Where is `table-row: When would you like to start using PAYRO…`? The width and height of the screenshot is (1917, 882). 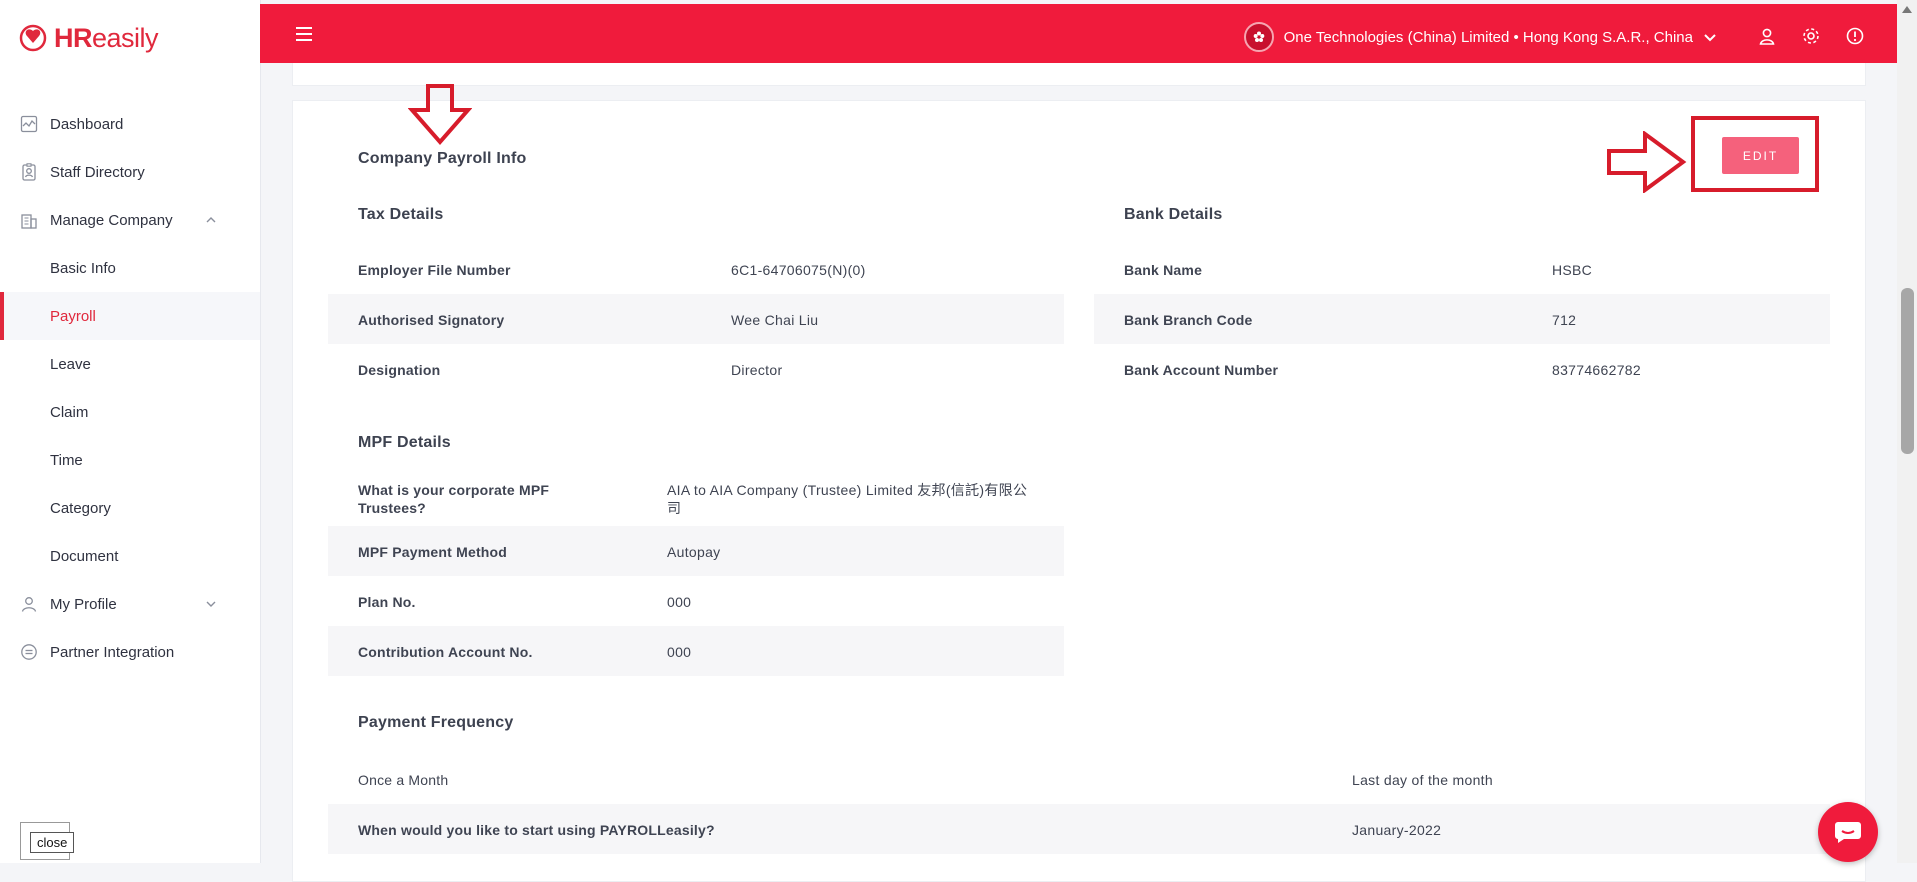
table-row: When would you like to start using PAYRO… is located at coordinates (1079, 829).